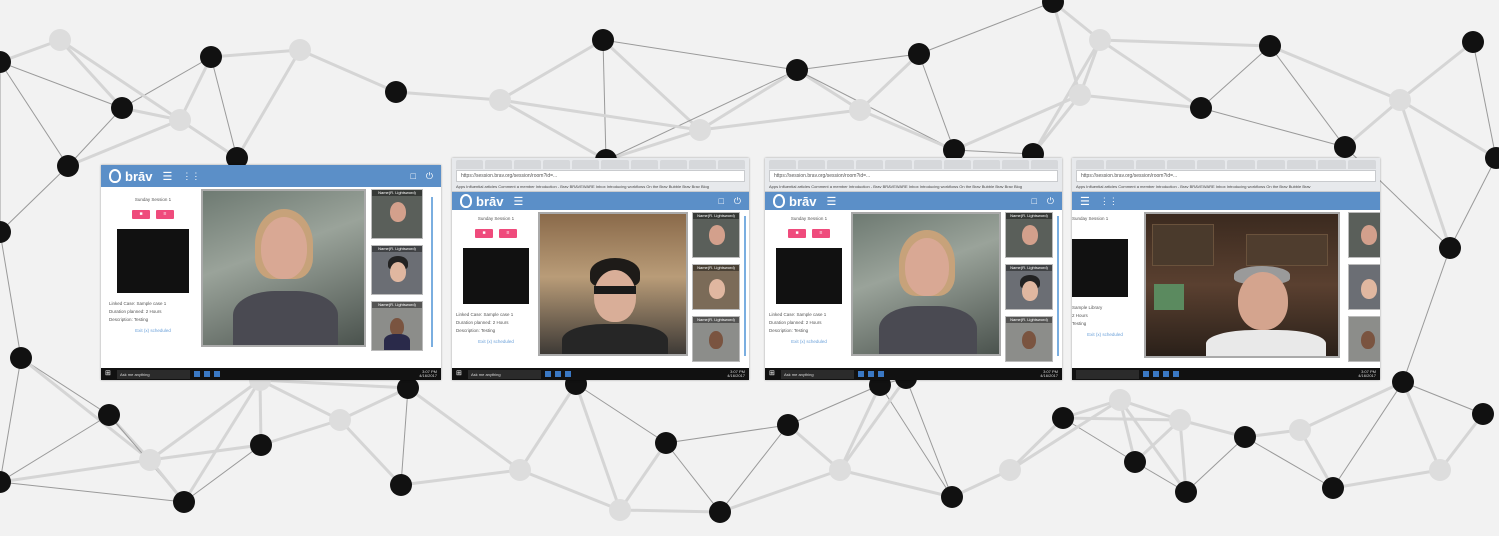 This screenshot has height=536, width=1499. What do you see at coordinates (1107, 374) in the screenshot?
I see `taskbar-search` at bounding box center [1107, 374].